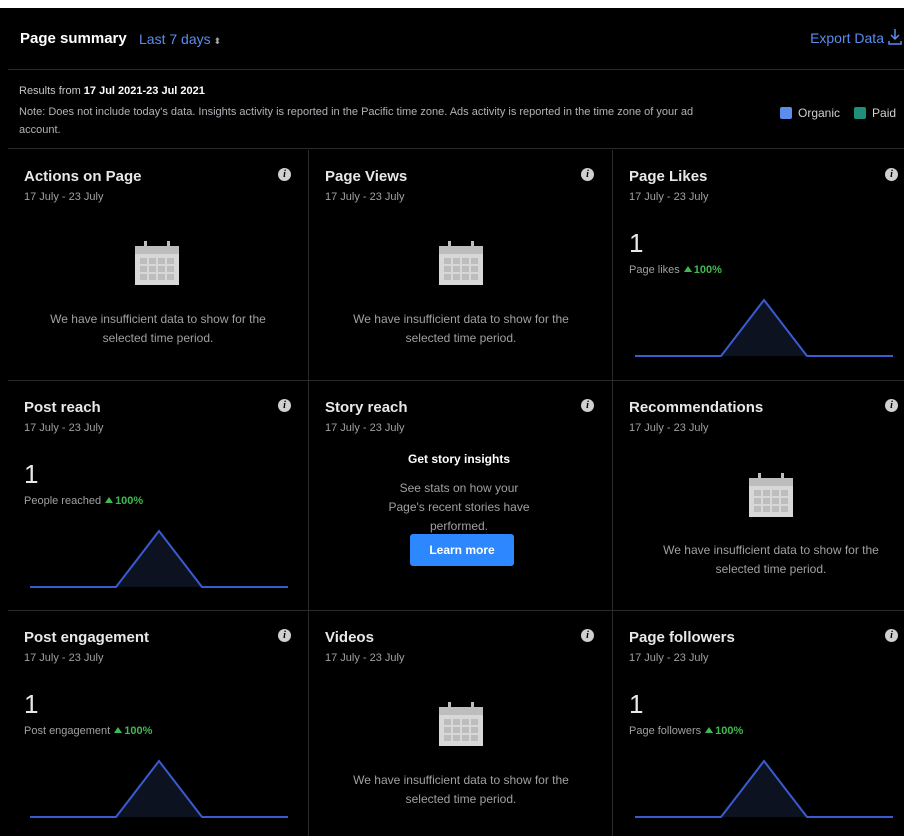 This screenshot has height=836, width=904. Describe the element at coordinates (884, 113) in the screenshot. I see `legend-paid-label: Paid` at that location.